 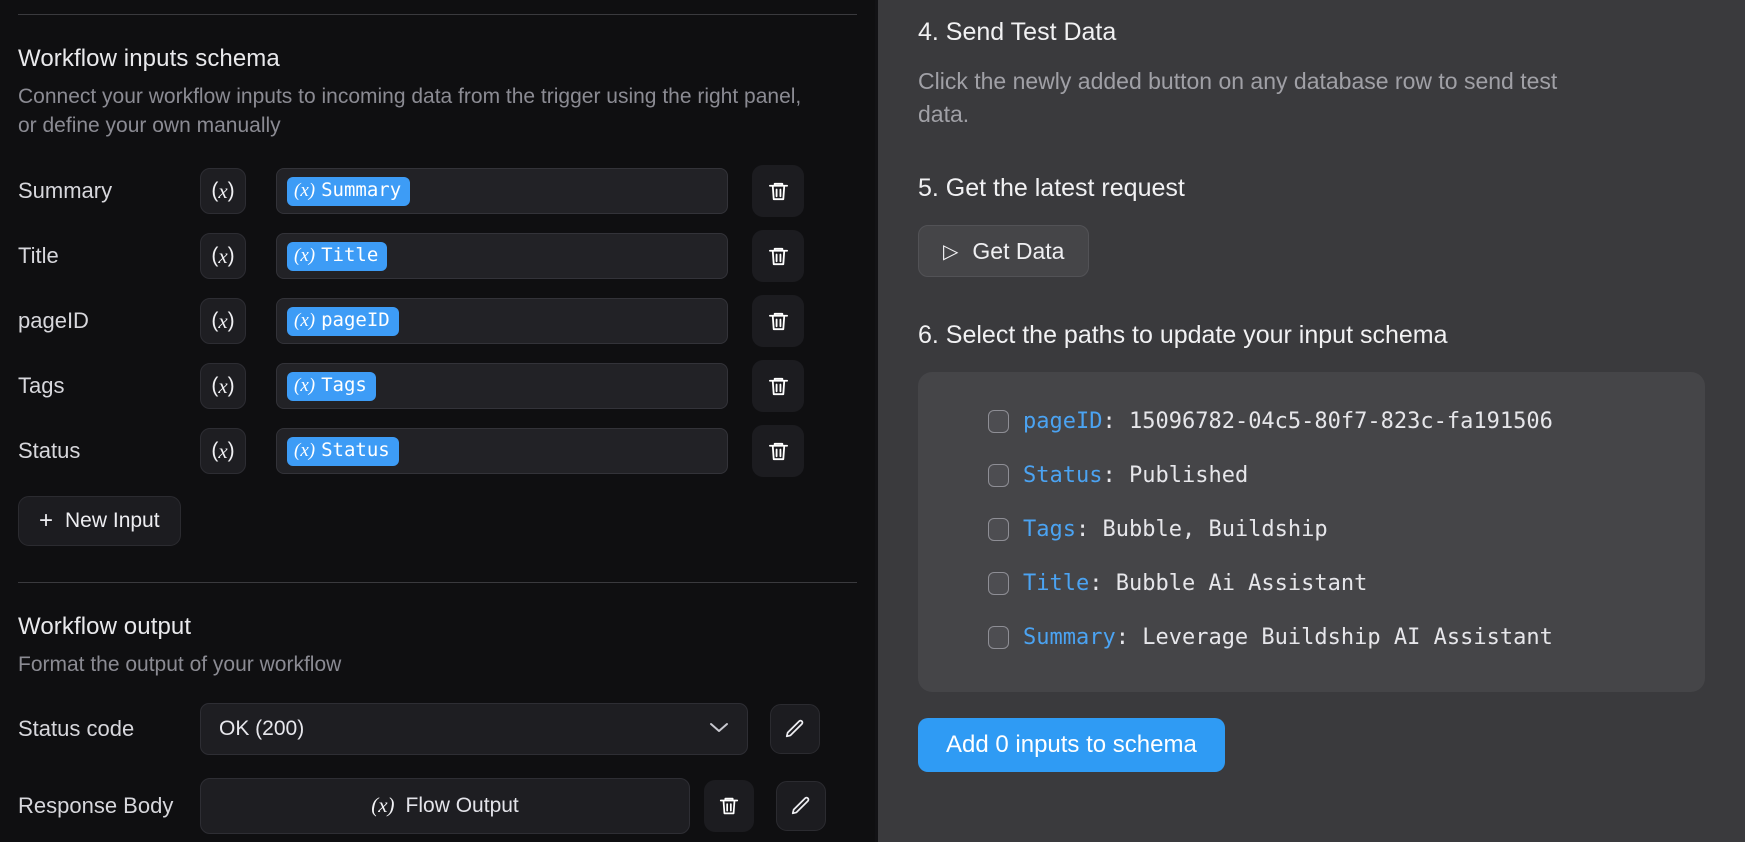 I want to click on variable-chip-label: Summary, so click(x=361, y=189).